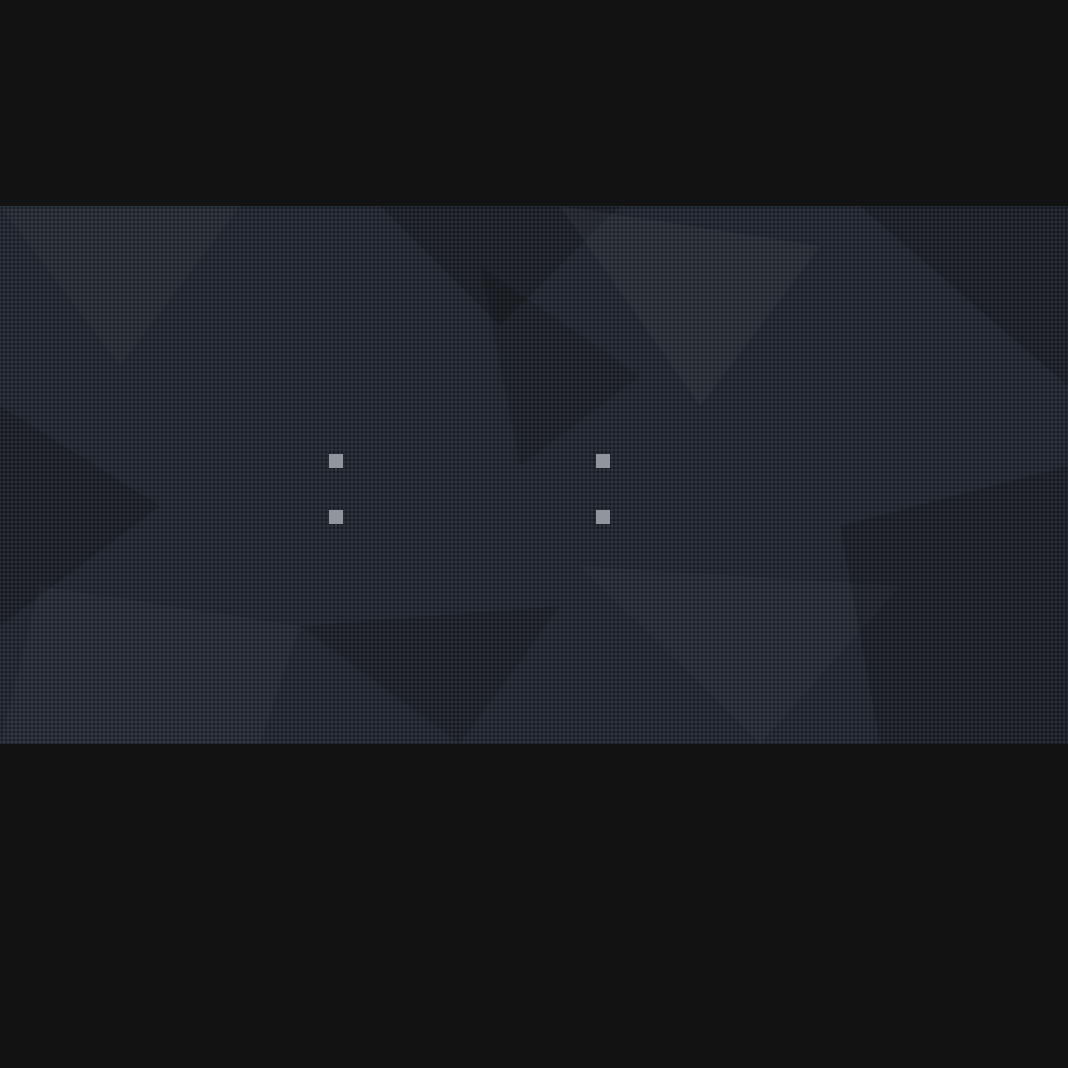 This screenshot has height=1068, width=1068. Describe the element at coordinates (788, 490) in the screenshot. I see `digit-seconds-ones` at that location.